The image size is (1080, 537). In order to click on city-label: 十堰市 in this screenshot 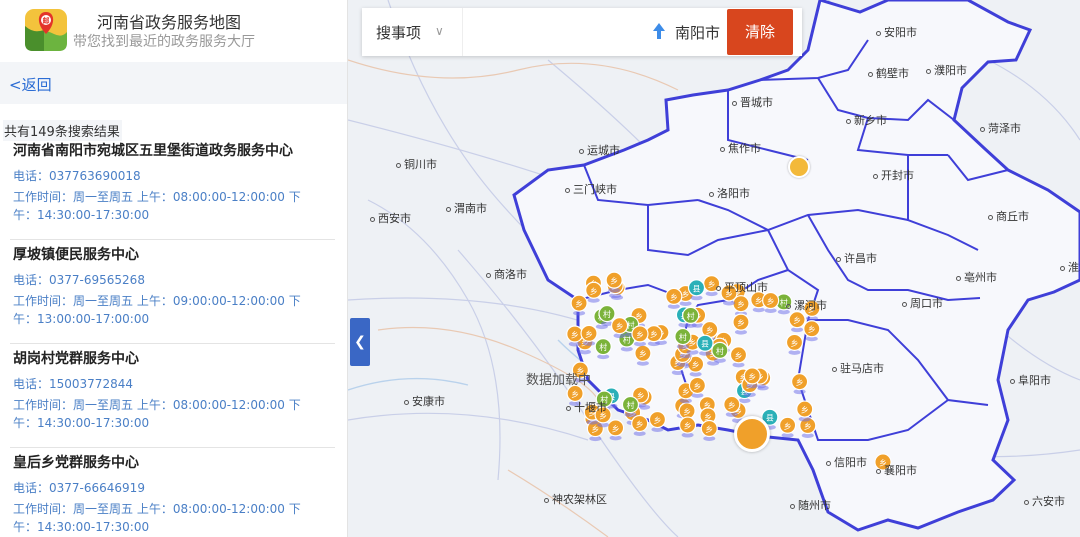, I will do `click(586, 407)`.